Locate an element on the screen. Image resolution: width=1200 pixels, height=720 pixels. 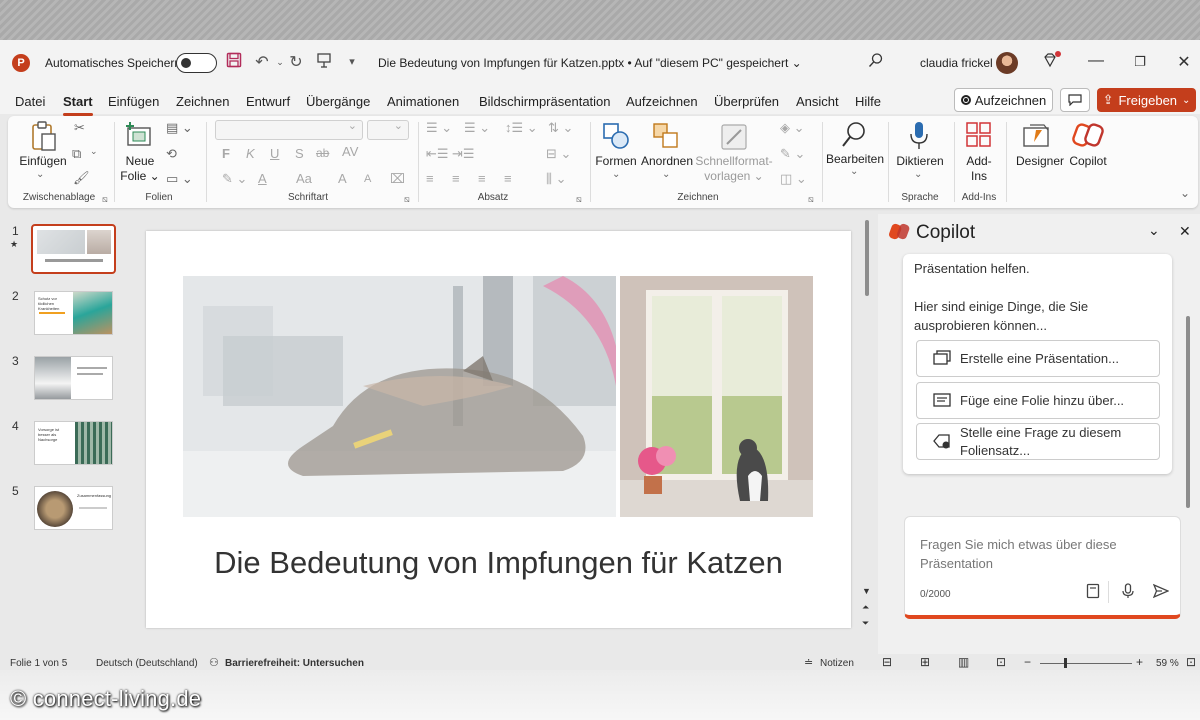
tab-start: Start is located at coordinates (78, 105).